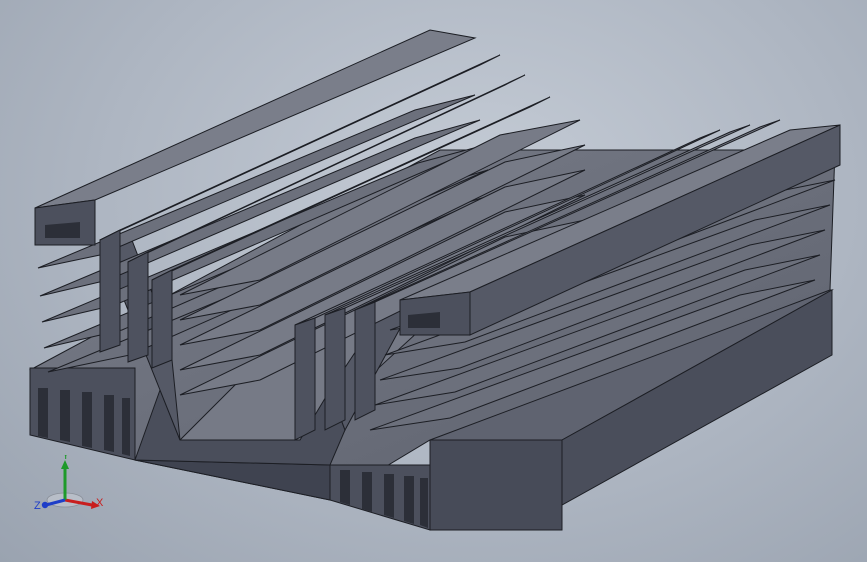 The width and height of the screenshot is (867, 562). I want to click on y-axis-label: Y, so click(66, 458).